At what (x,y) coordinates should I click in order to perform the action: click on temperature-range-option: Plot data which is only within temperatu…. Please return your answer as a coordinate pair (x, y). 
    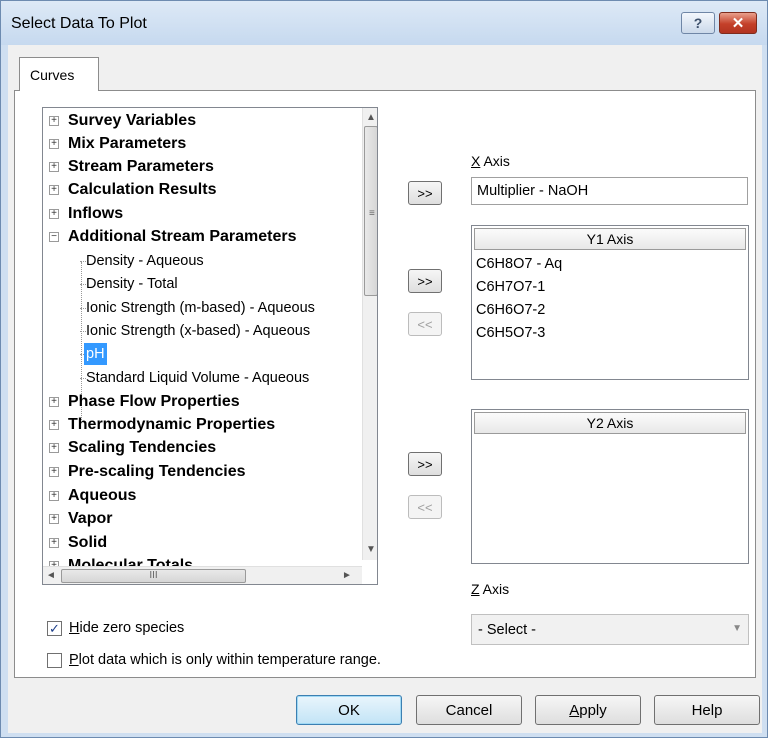
    Looking at the image, I should click on (214, 660).